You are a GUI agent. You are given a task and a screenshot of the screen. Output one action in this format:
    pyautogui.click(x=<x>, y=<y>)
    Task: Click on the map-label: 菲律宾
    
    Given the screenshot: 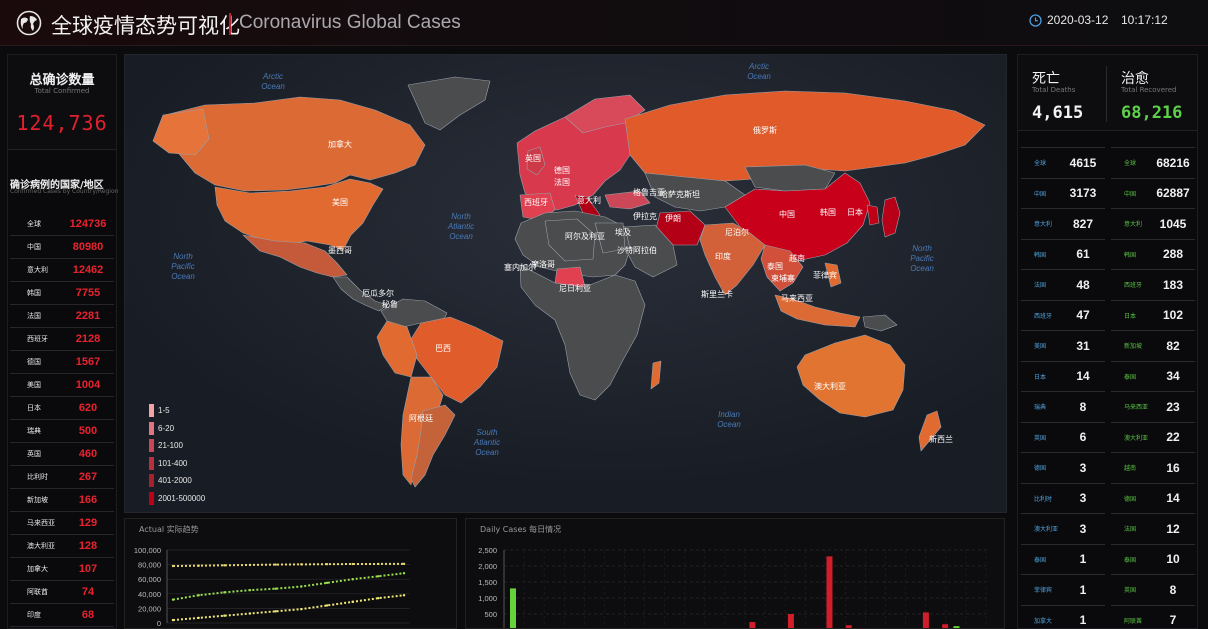 What is the action you would take?
    pyautogui.click(x=825, y=275)
    